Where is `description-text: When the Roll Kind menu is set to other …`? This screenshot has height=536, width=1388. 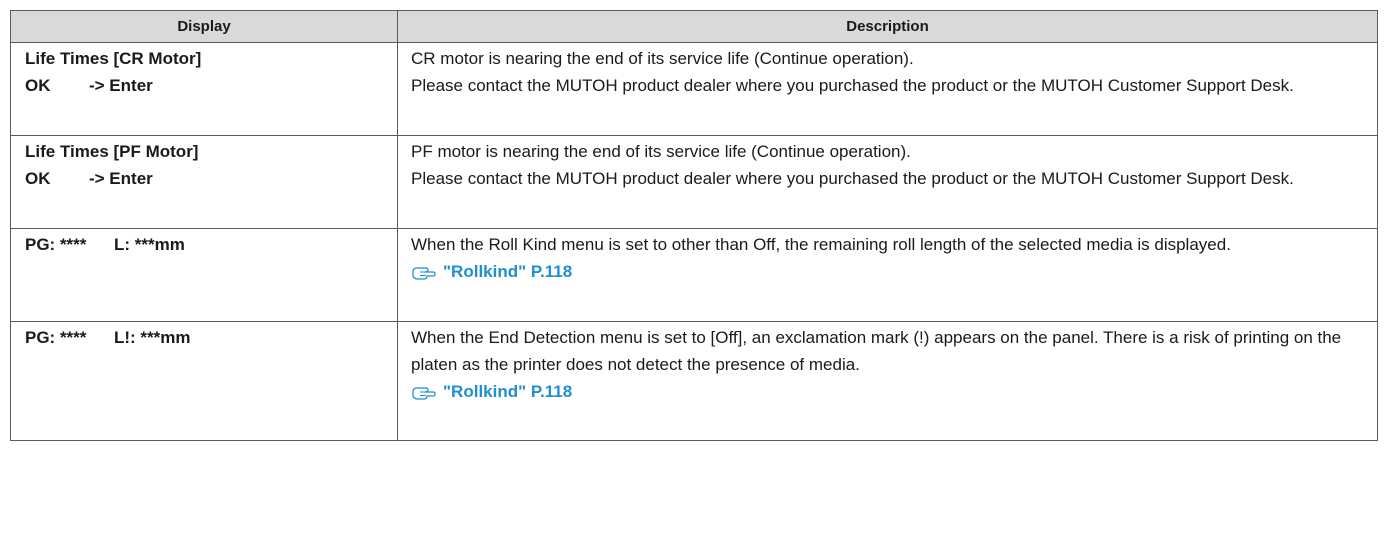 description-text: When the Roll Kind menu is set to other … is located at coordinates (821, 244).